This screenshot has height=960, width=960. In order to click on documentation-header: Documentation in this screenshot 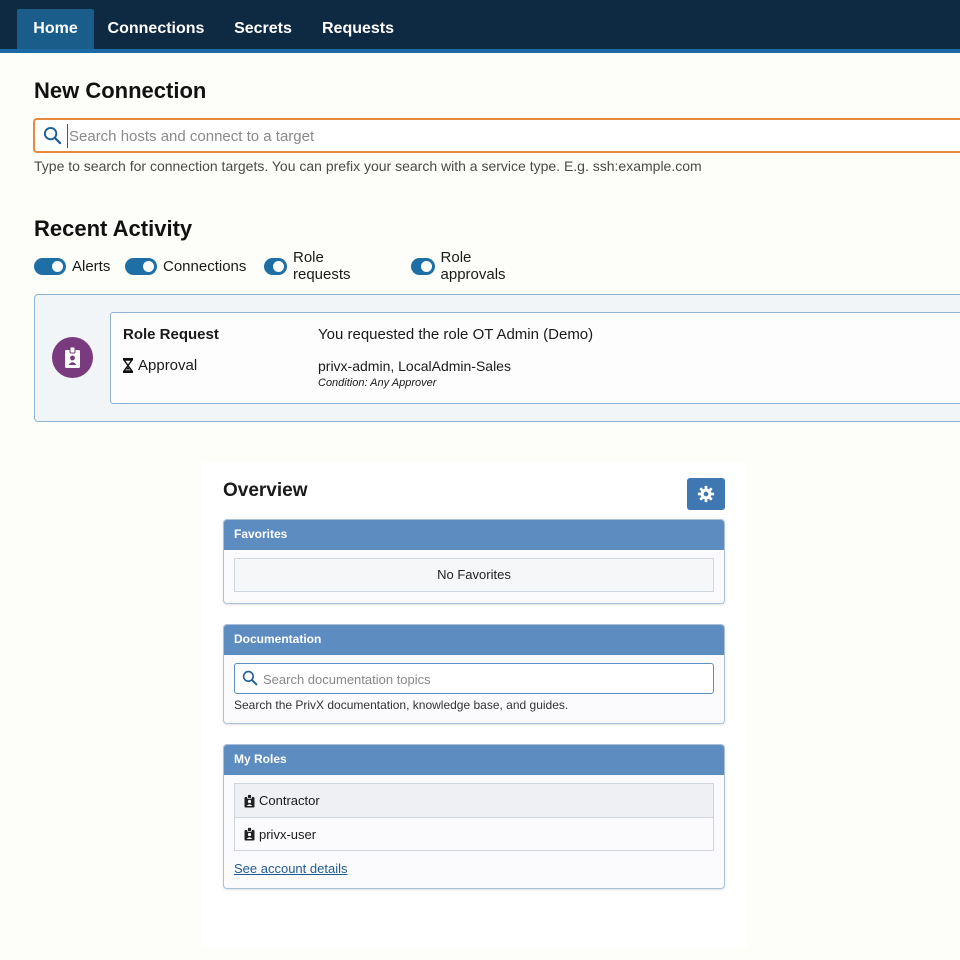, I will do `click(474, 640)`.